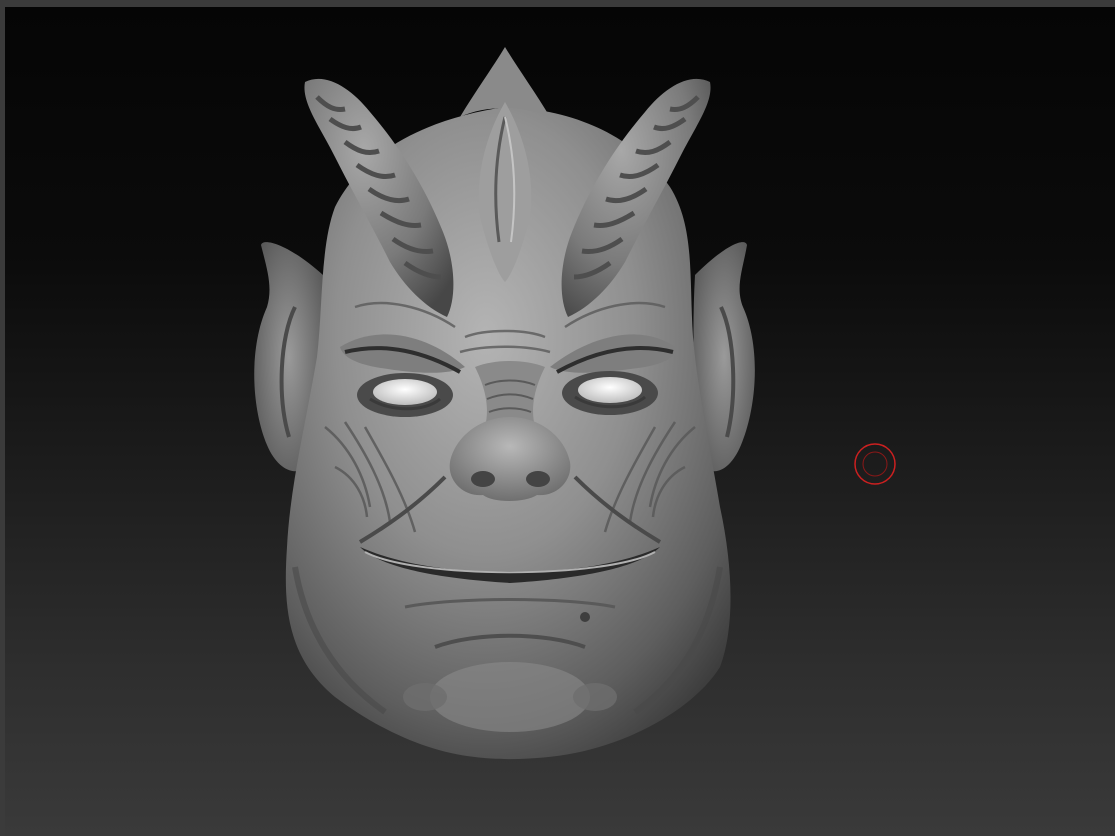  What do you see at coordinates (405, 392) in the screenshot?
I see `left-eye` at bounding box center [405, 392].